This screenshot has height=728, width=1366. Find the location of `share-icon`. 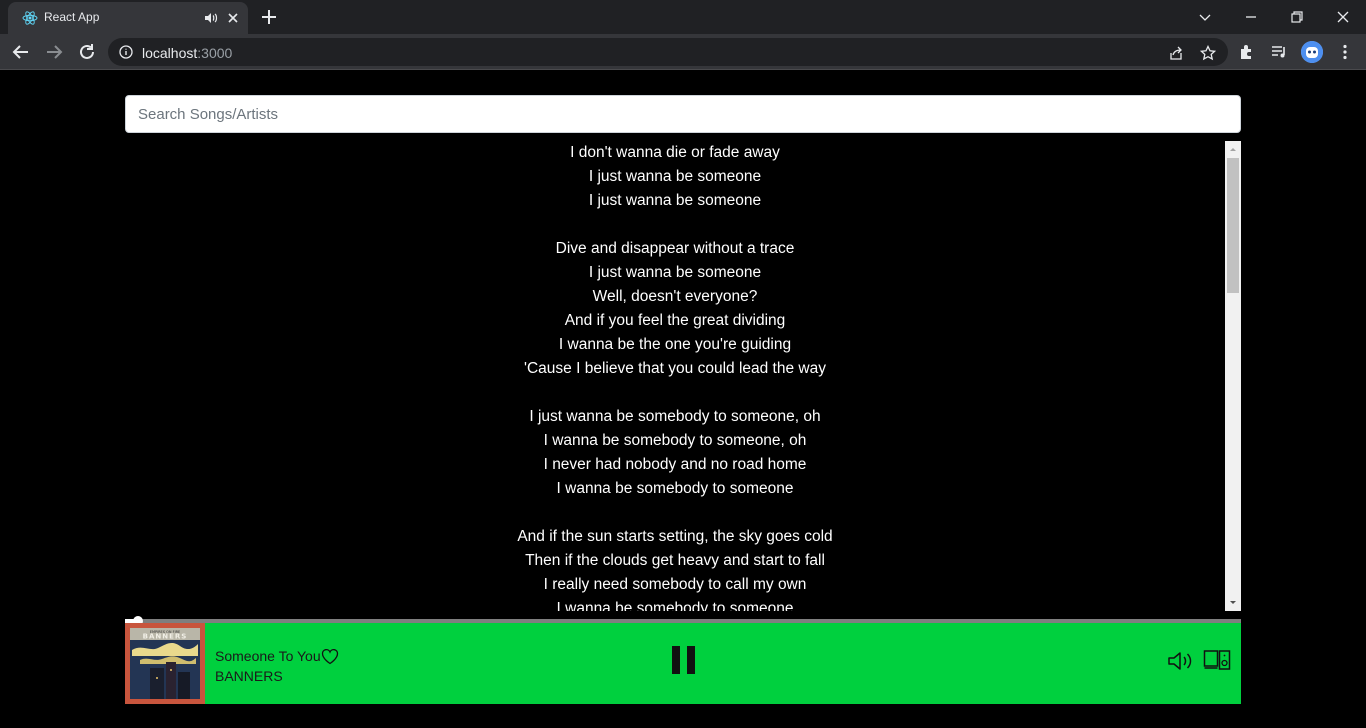

share-icon is located at coordinates (1176, 53).